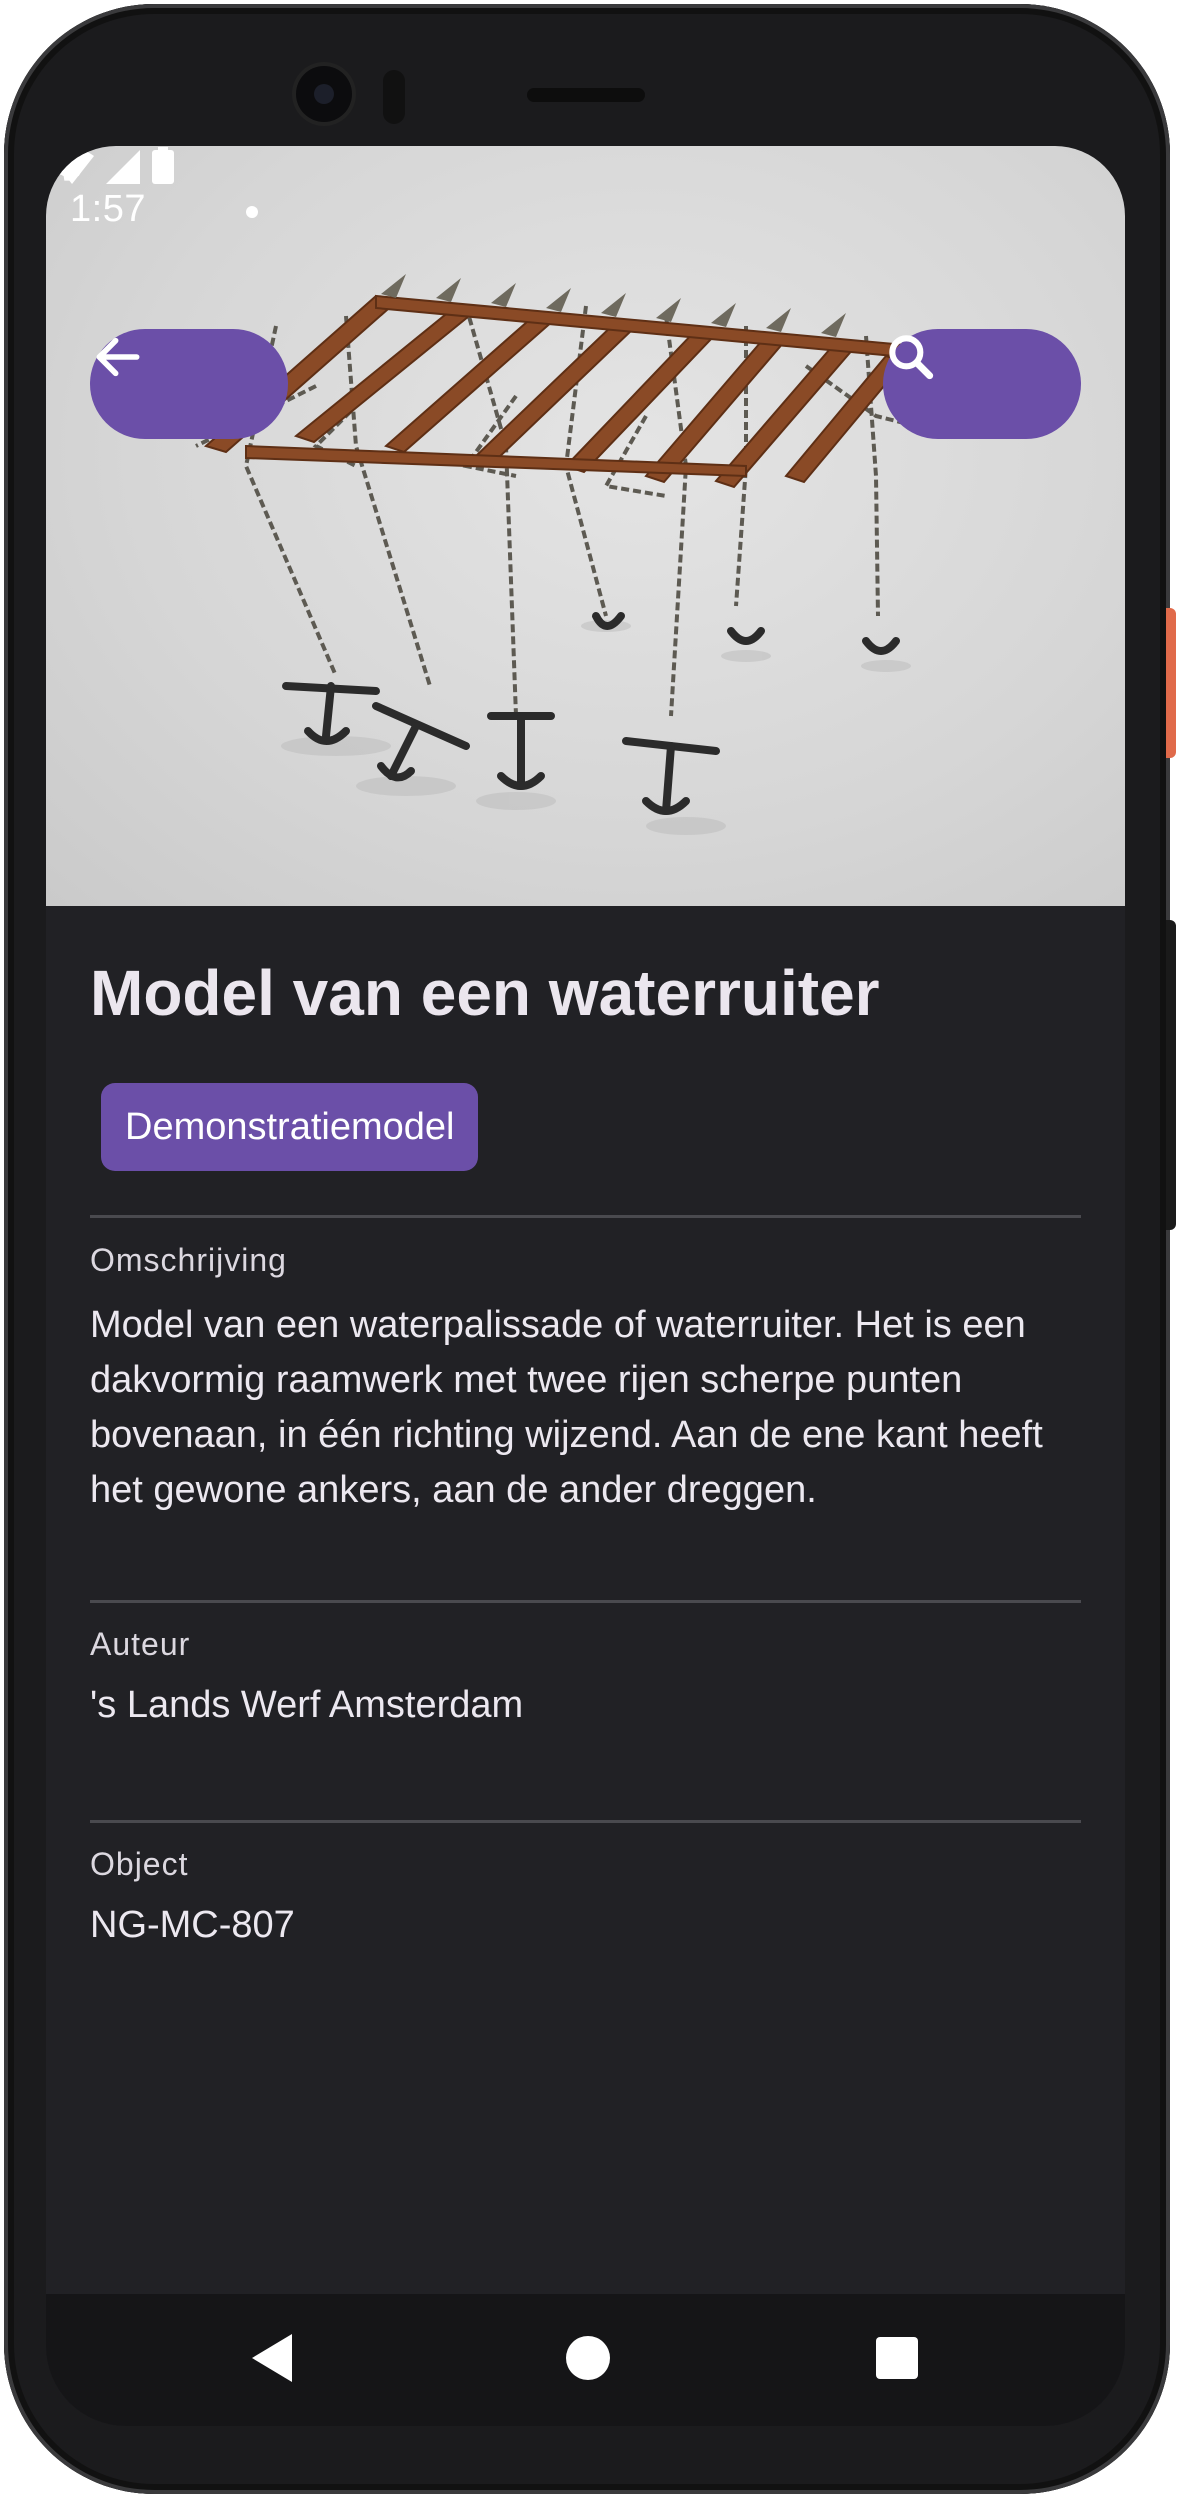 The height and width of the screenshot is (2498, 1178). I want to click on status-time: 1:57, so click(108, 209).